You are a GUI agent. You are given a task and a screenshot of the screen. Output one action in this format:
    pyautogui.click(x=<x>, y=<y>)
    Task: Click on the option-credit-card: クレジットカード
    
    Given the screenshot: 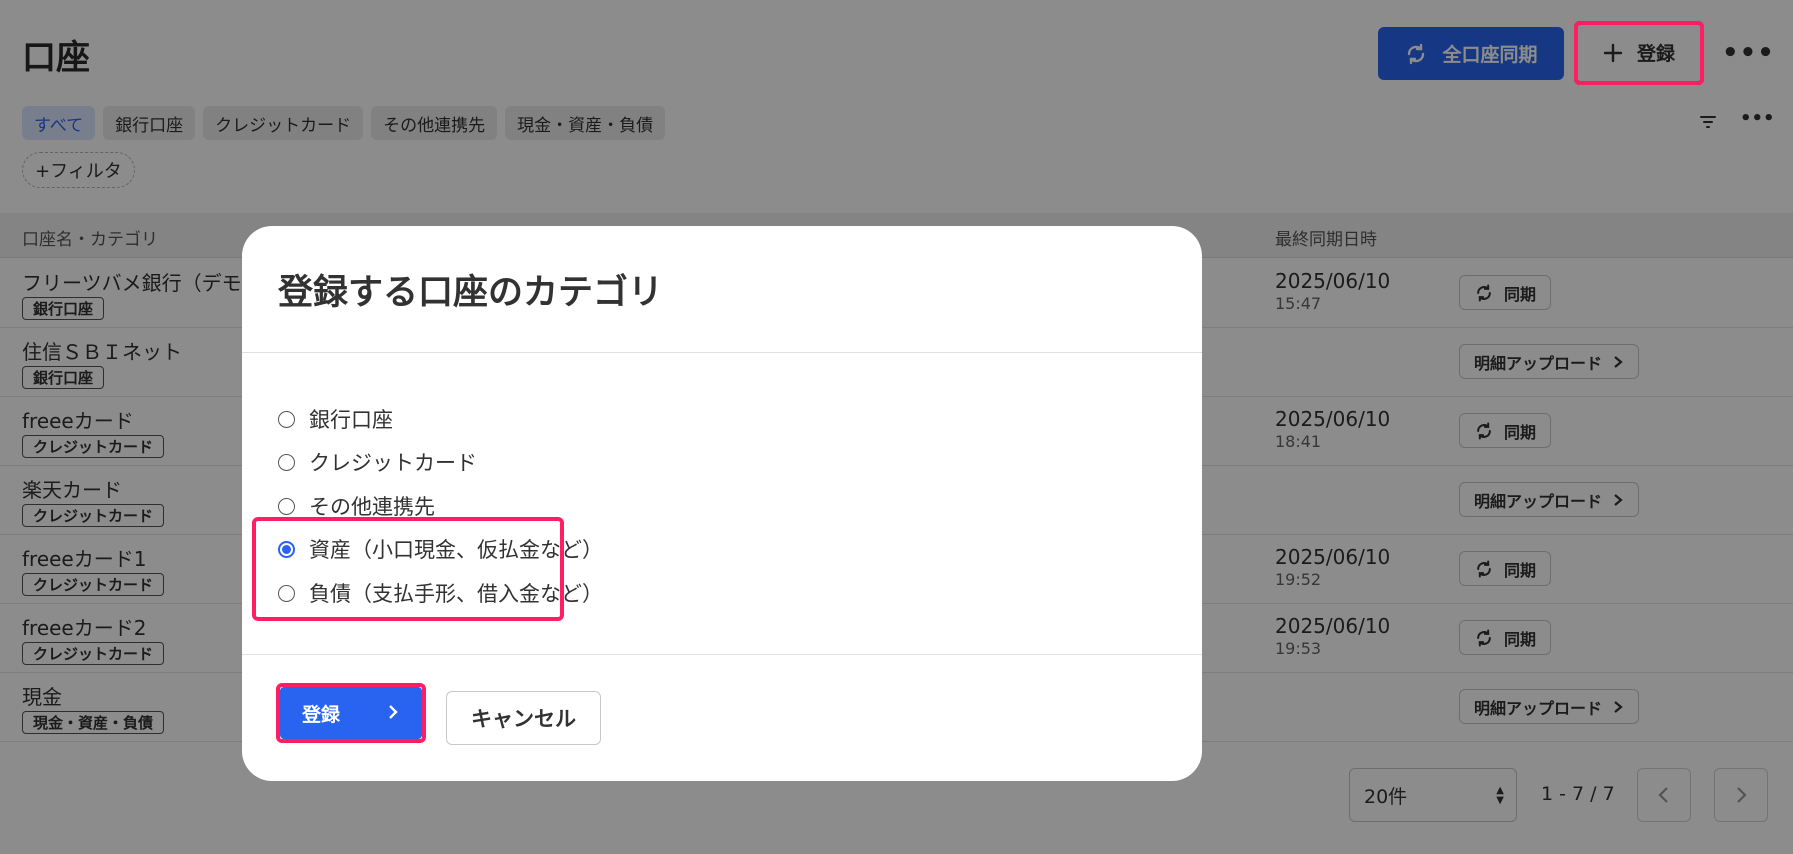 What is the action you would take?
    pyautogui.click(x=377, y=462)
    